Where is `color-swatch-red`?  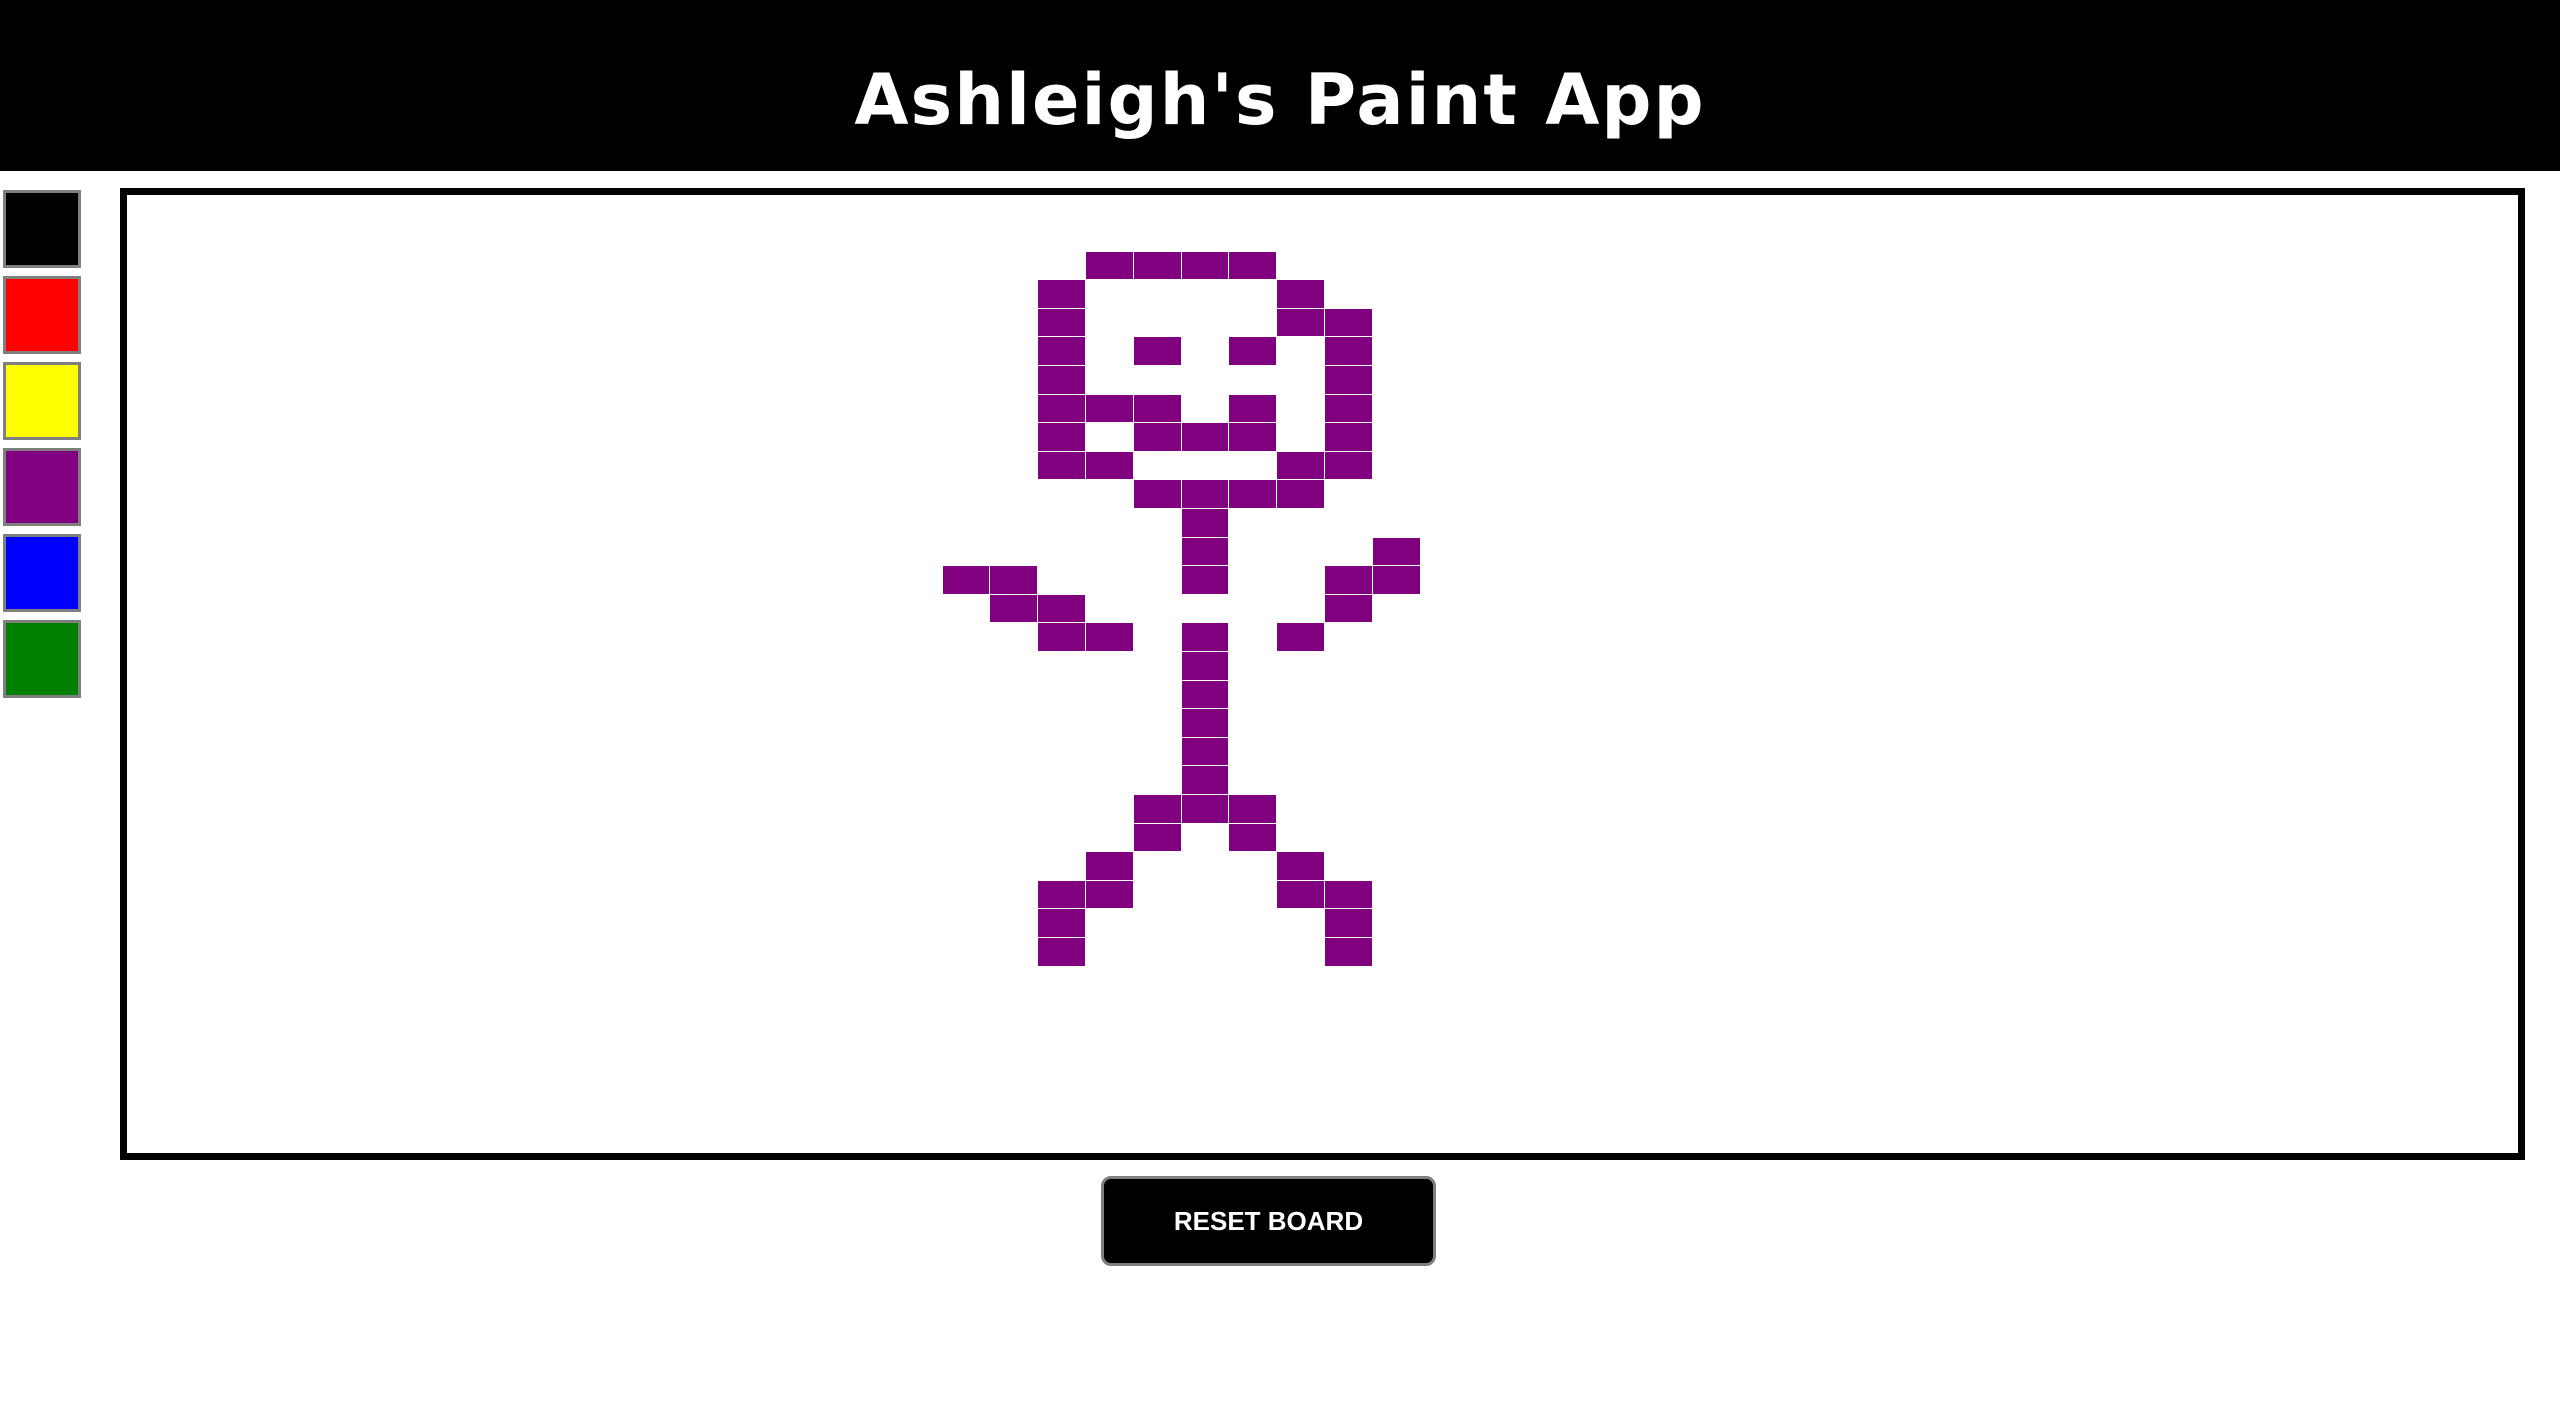 color-swatch-red is located at coordinates (42, 315).